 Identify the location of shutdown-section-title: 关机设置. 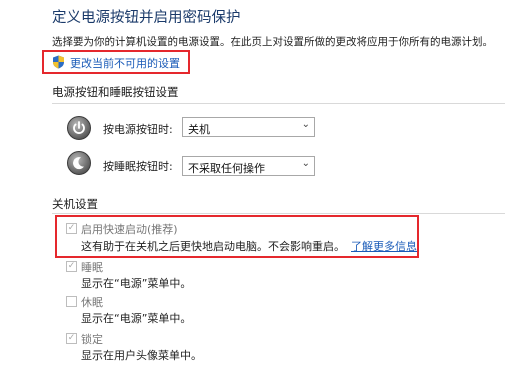
(75, 204).